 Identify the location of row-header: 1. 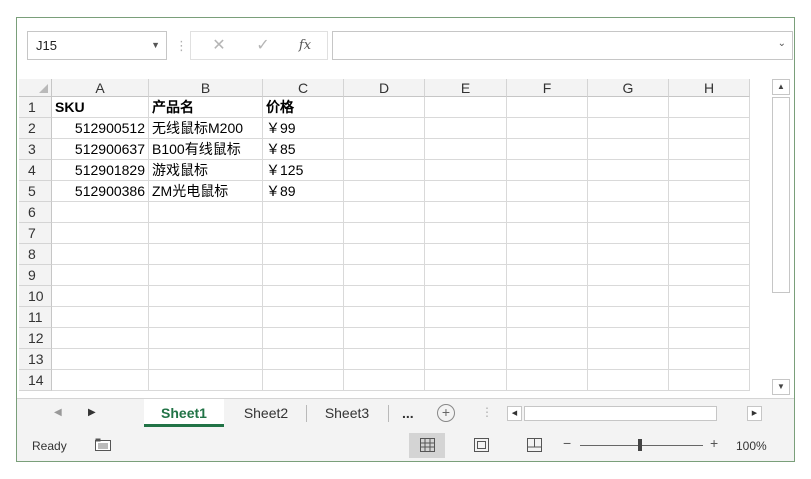
(35, 107).